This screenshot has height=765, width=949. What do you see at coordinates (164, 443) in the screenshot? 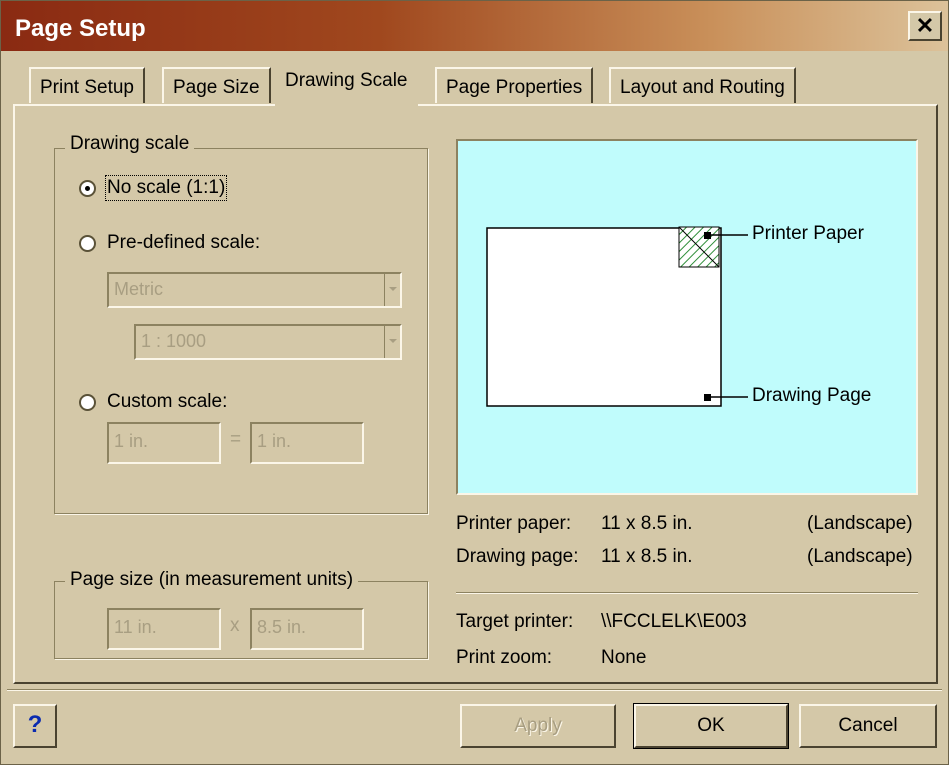
I see `custom-scale-left-input: 1 in.` at bounding box center [164, 443].